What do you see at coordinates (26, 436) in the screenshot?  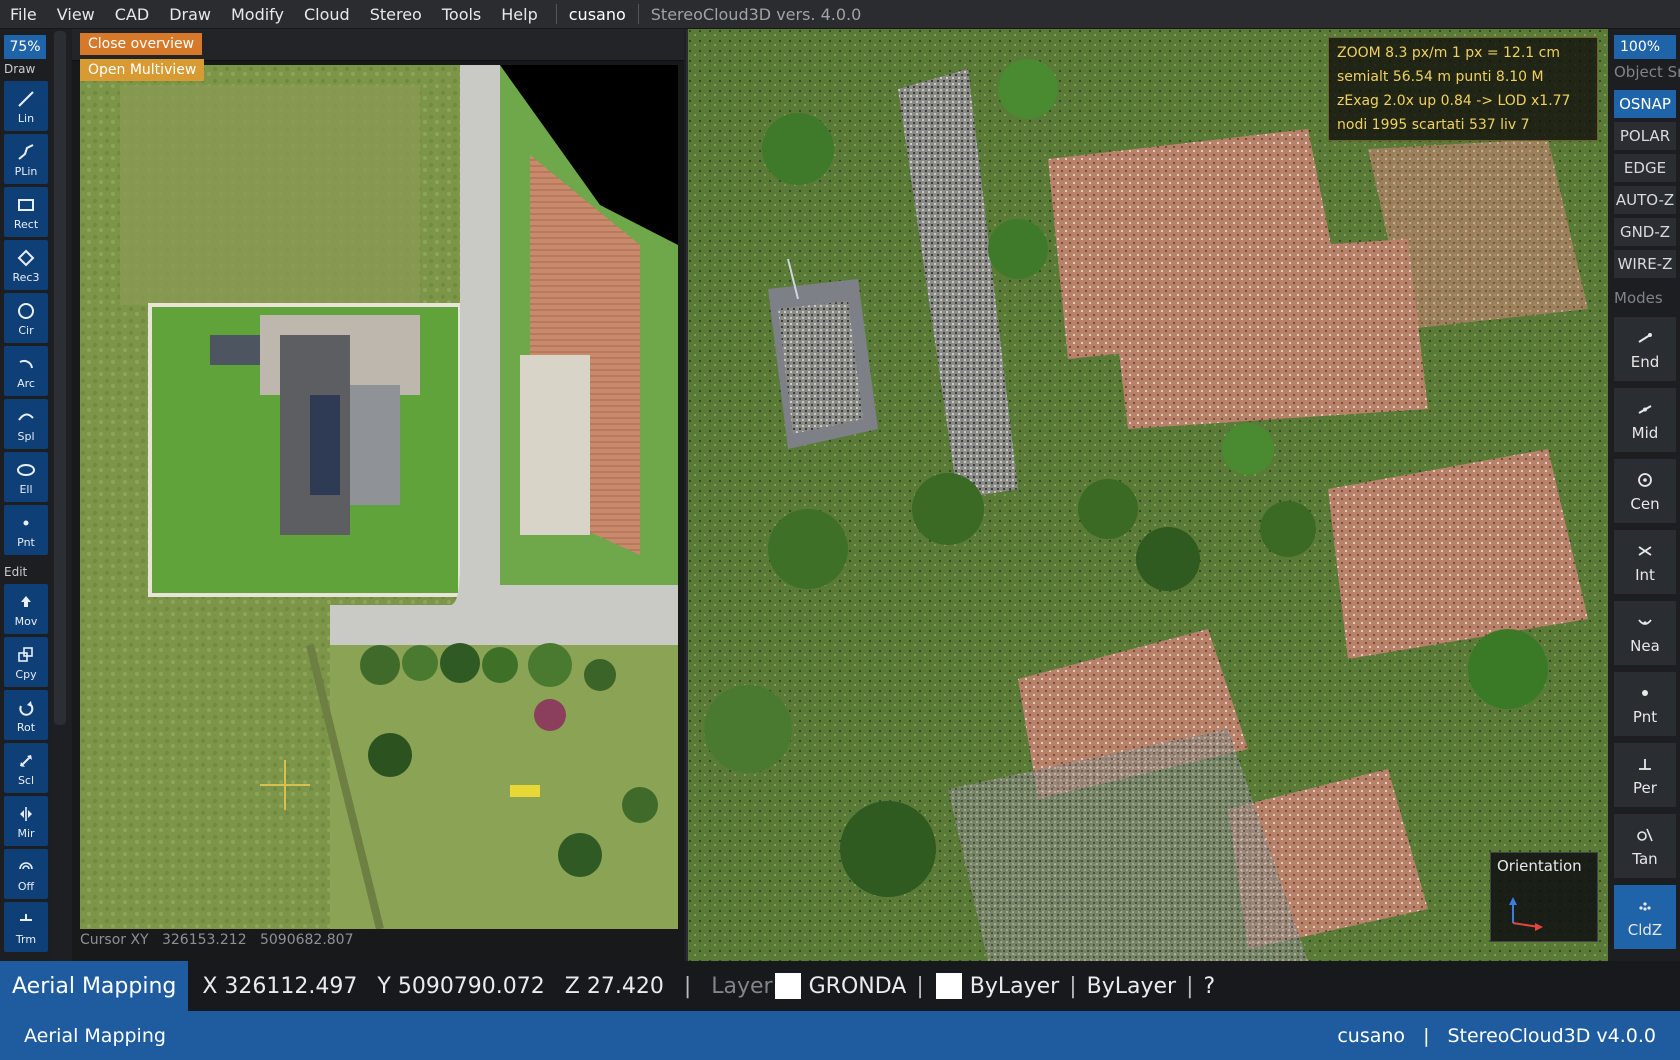 I see `tool-label: Spl` at bounding box center [26, 436].